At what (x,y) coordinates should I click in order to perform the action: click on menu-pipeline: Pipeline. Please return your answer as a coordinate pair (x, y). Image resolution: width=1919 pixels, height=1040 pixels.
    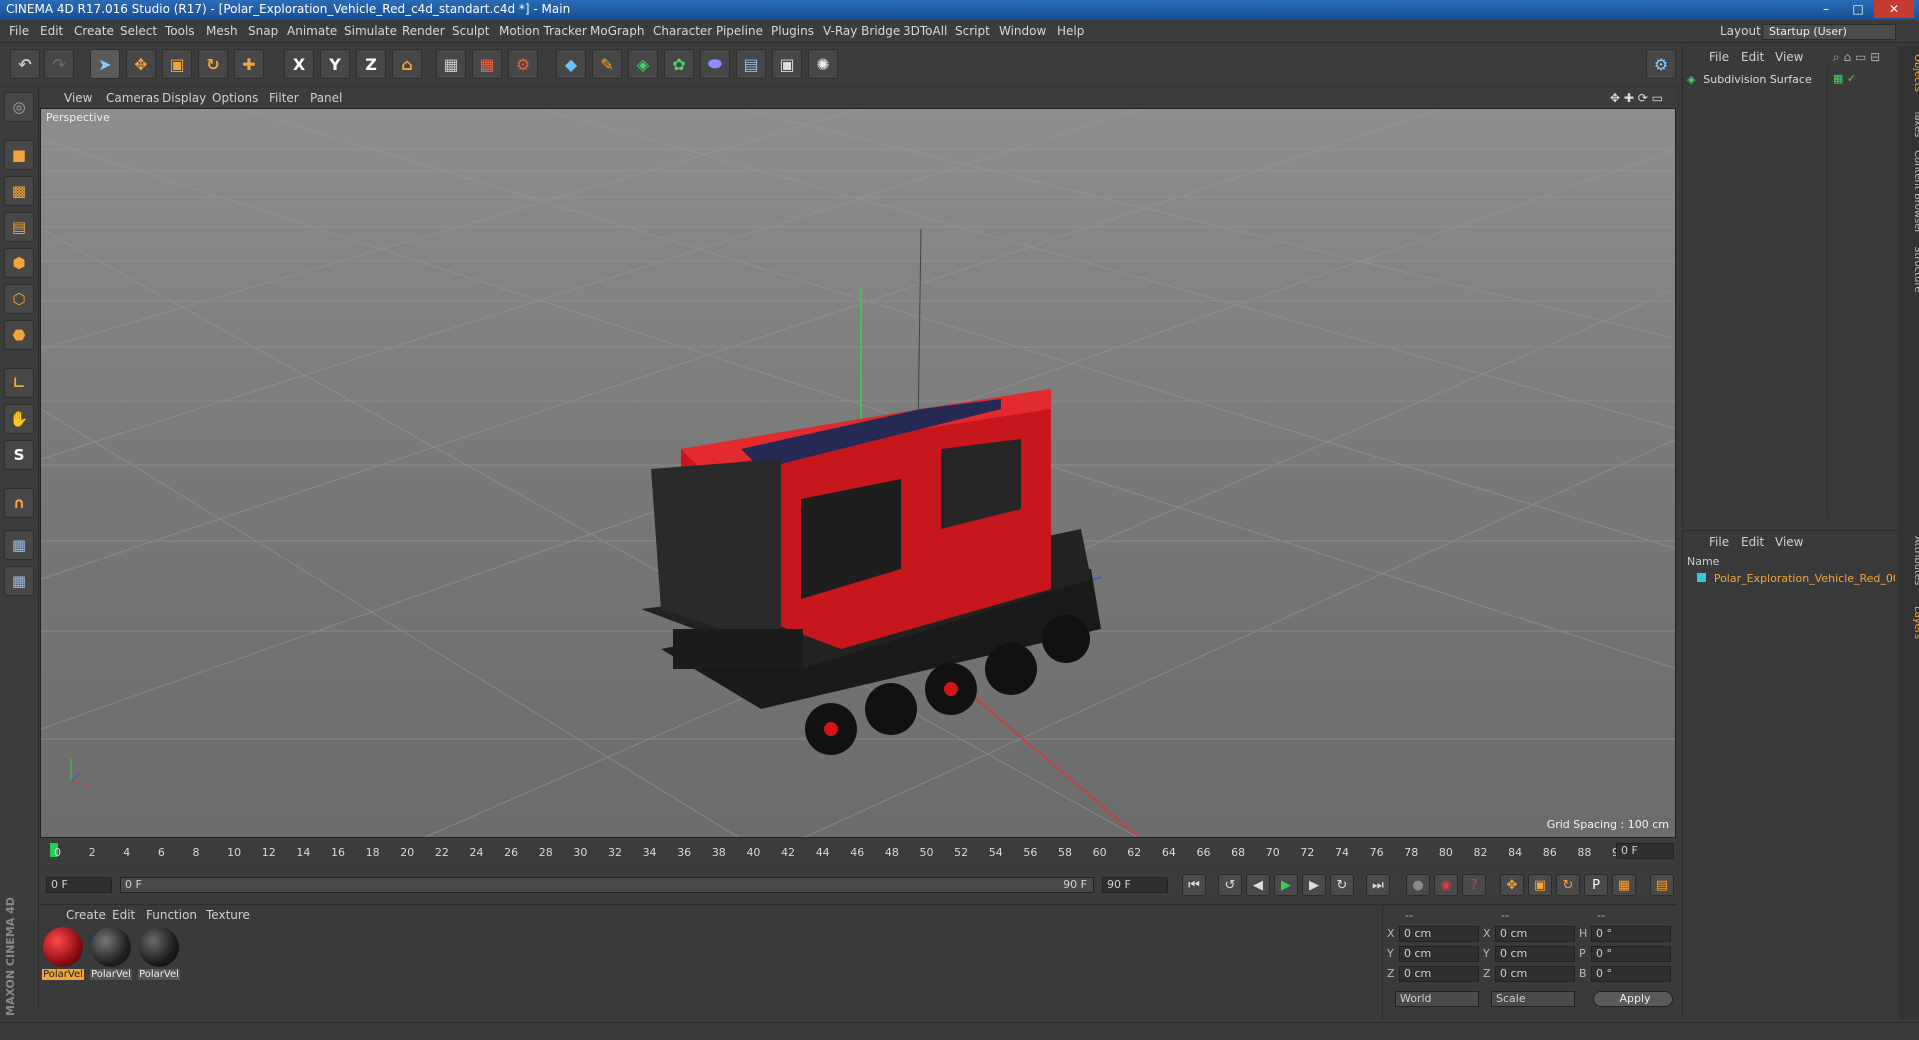
    Looking at the image, I should click on (739, 31).